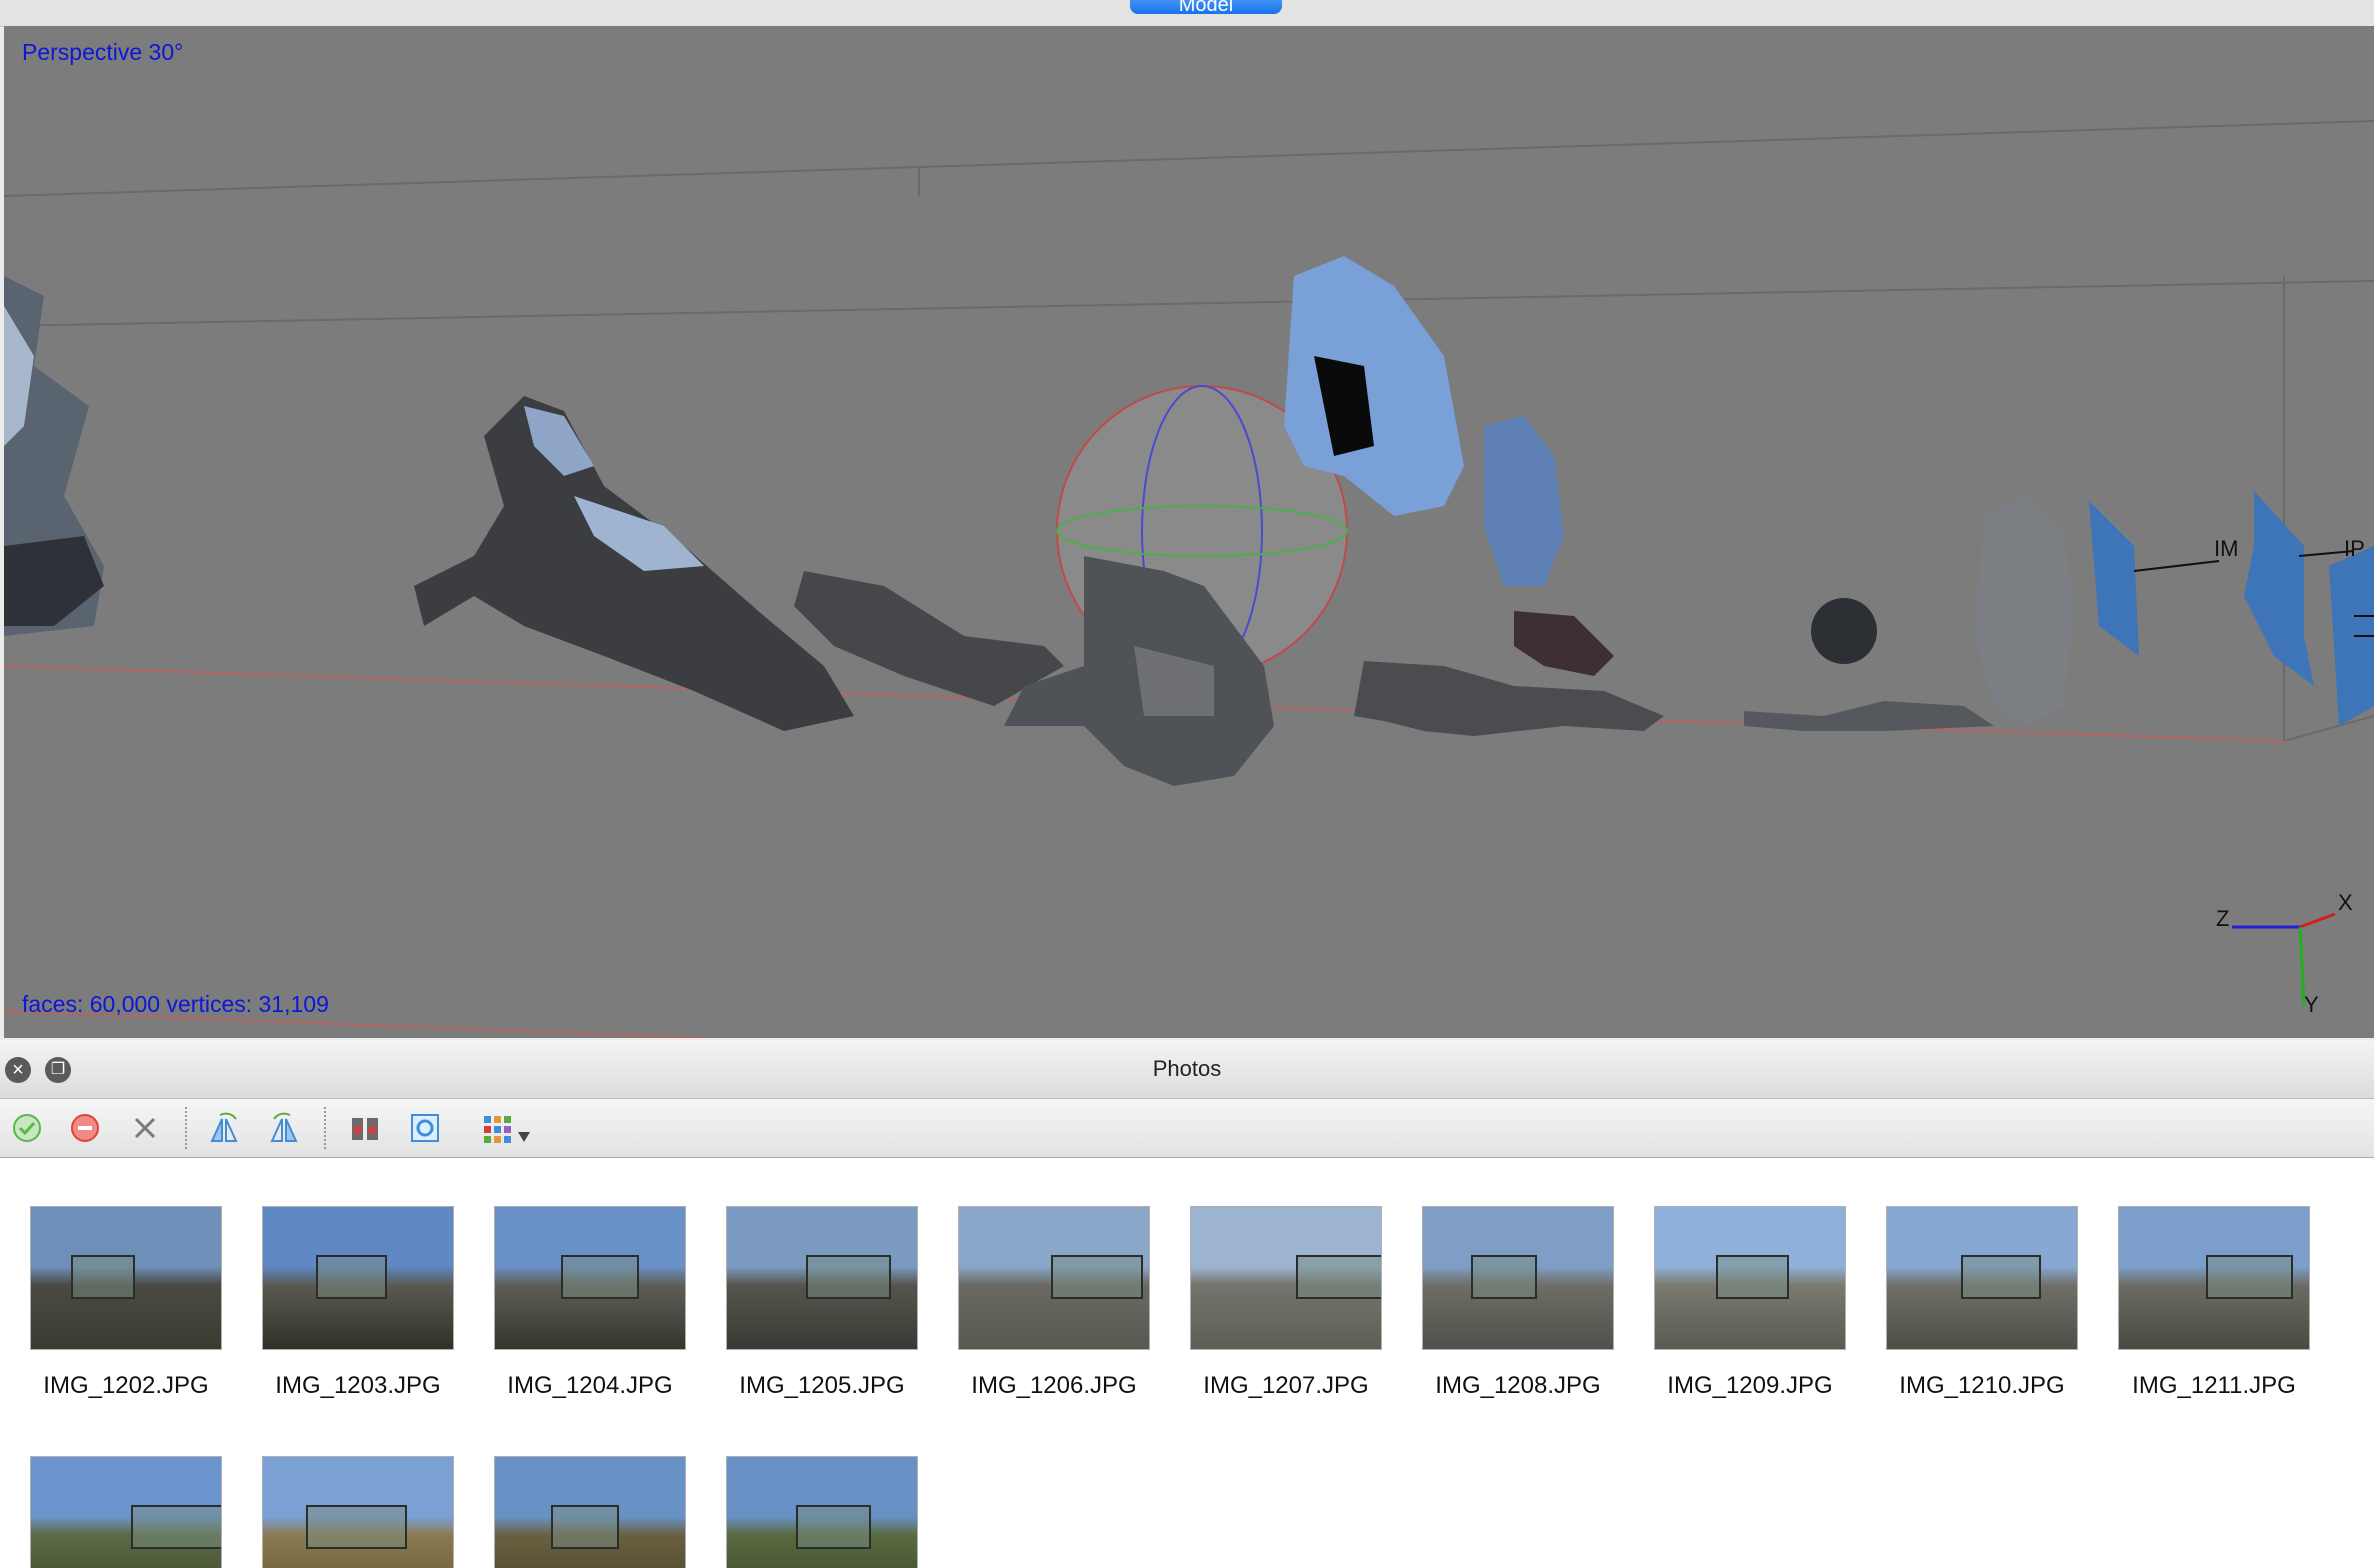 This screenshot has width=2374, height=1568. What do you see at coordinates (126, 1385) in the screenshot?
I see `photo-filename: IMG_1202.JPG` at bounding box center [126, 1385].